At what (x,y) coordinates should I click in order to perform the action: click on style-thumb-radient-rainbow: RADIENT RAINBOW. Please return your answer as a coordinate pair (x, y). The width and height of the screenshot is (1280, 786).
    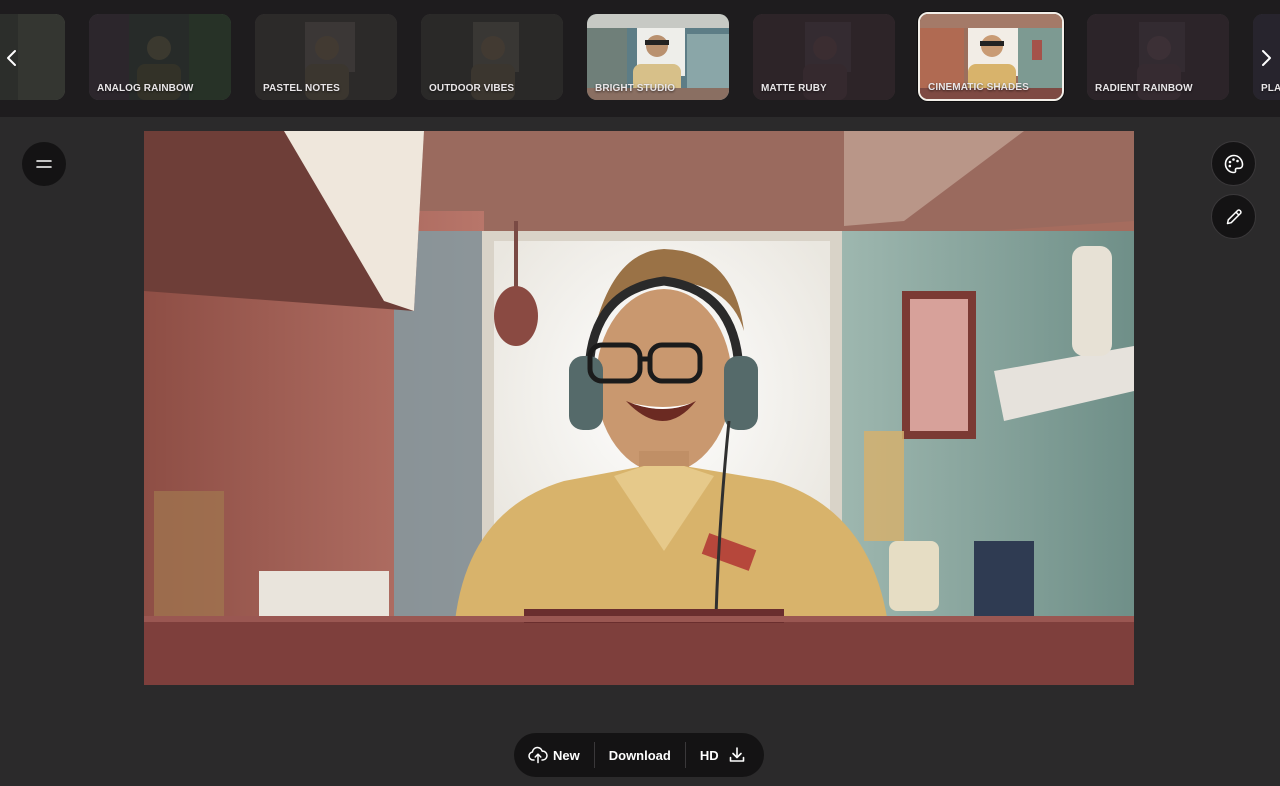
    Looking at the image, I should click on (1158, 57).